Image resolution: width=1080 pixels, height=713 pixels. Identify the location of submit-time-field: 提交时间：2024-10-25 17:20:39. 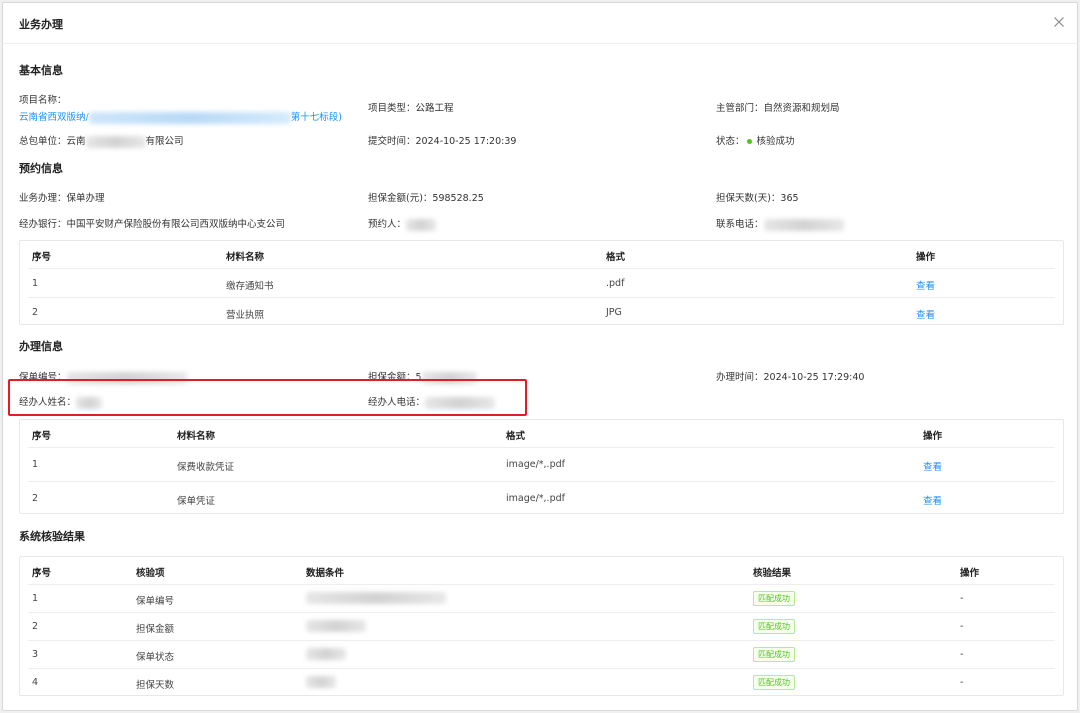
(442, 140).